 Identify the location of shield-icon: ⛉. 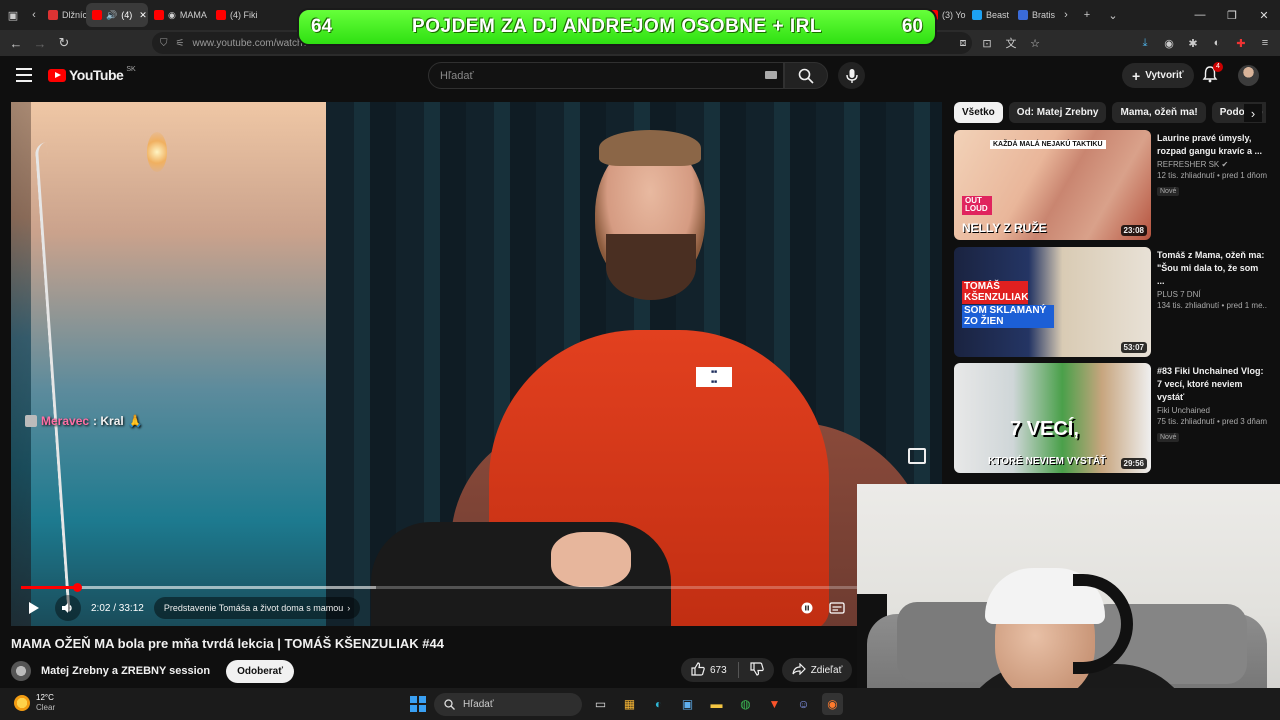
(164, 43).